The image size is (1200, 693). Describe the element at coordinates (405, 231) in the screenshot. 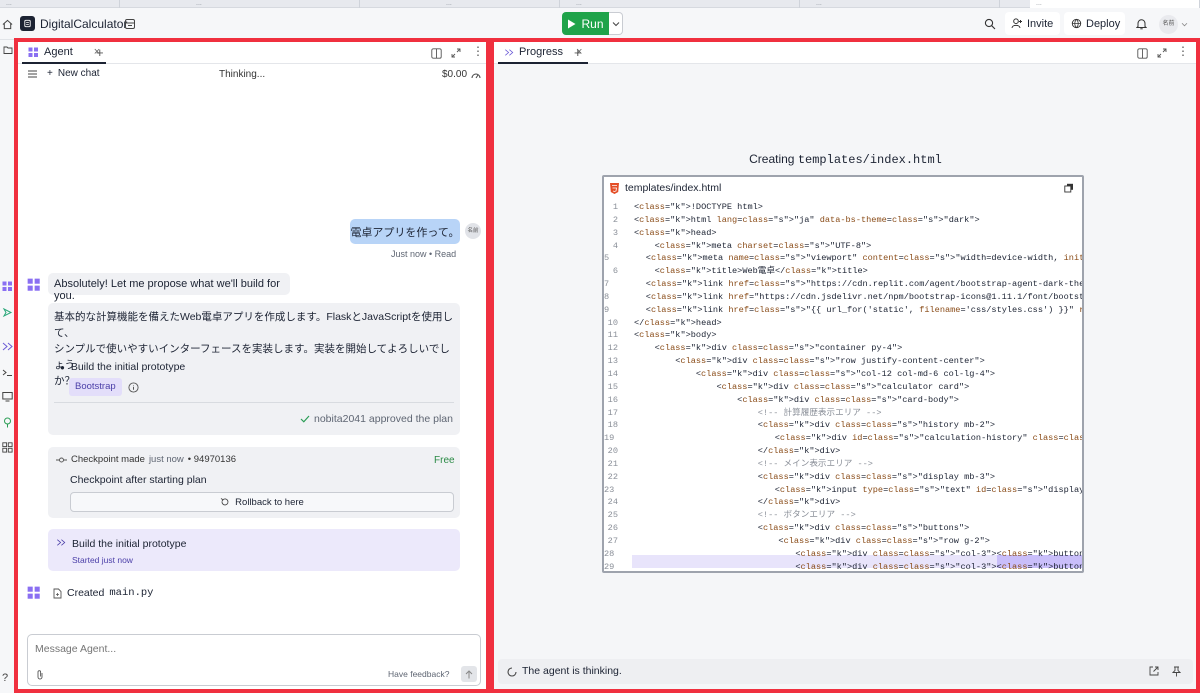

I see `user-message-bubble: 電卓アプリを作って。` at that location.